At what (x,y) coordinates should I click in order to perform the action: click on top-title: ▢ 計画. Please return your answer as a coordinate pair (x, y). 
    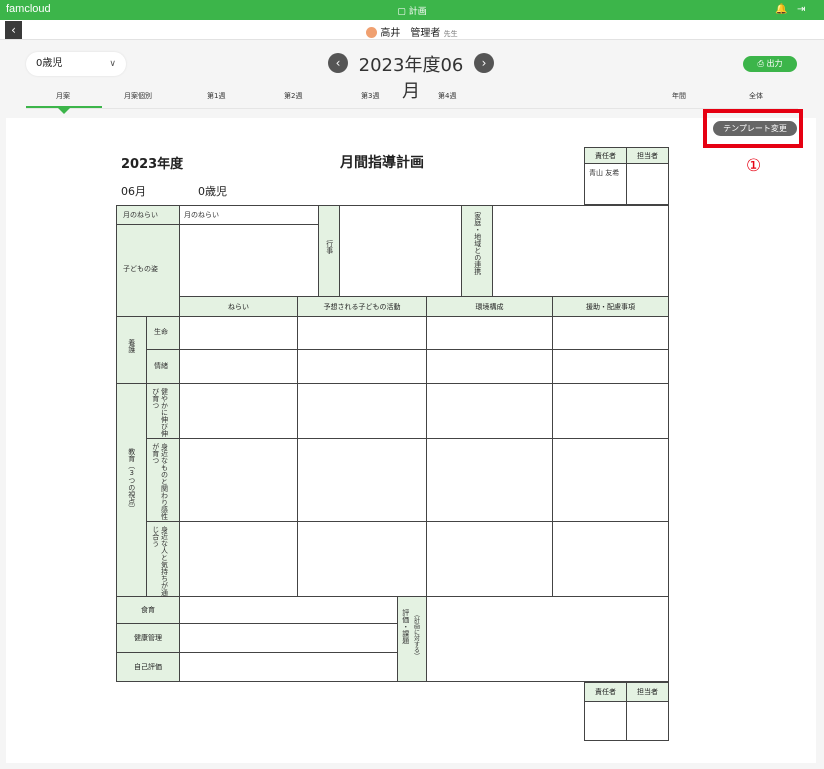
    Looking at the image, I should click on (412, 12).